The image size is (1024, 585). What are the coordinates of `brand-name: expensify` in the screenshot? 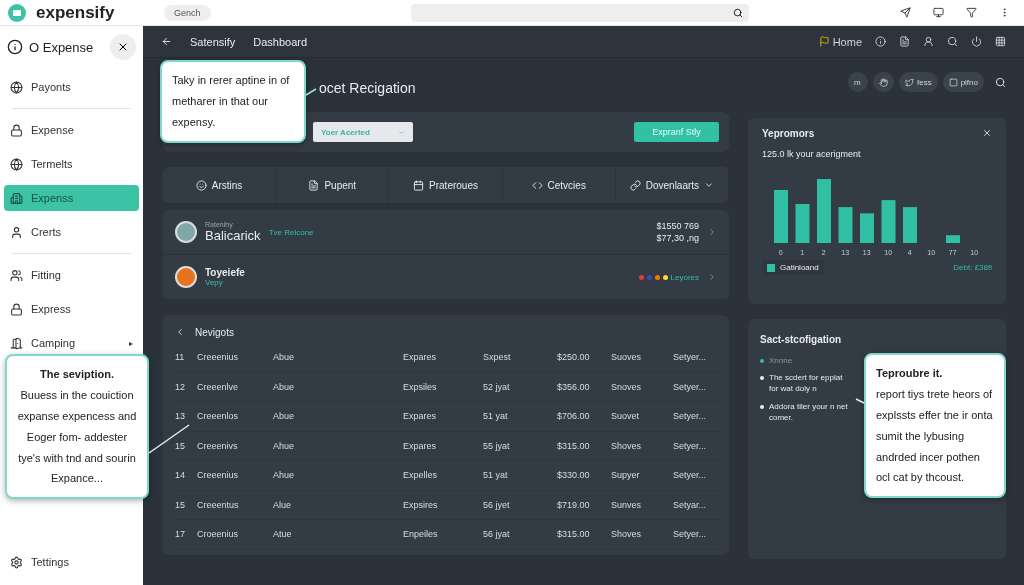 It's located at (76, 12).